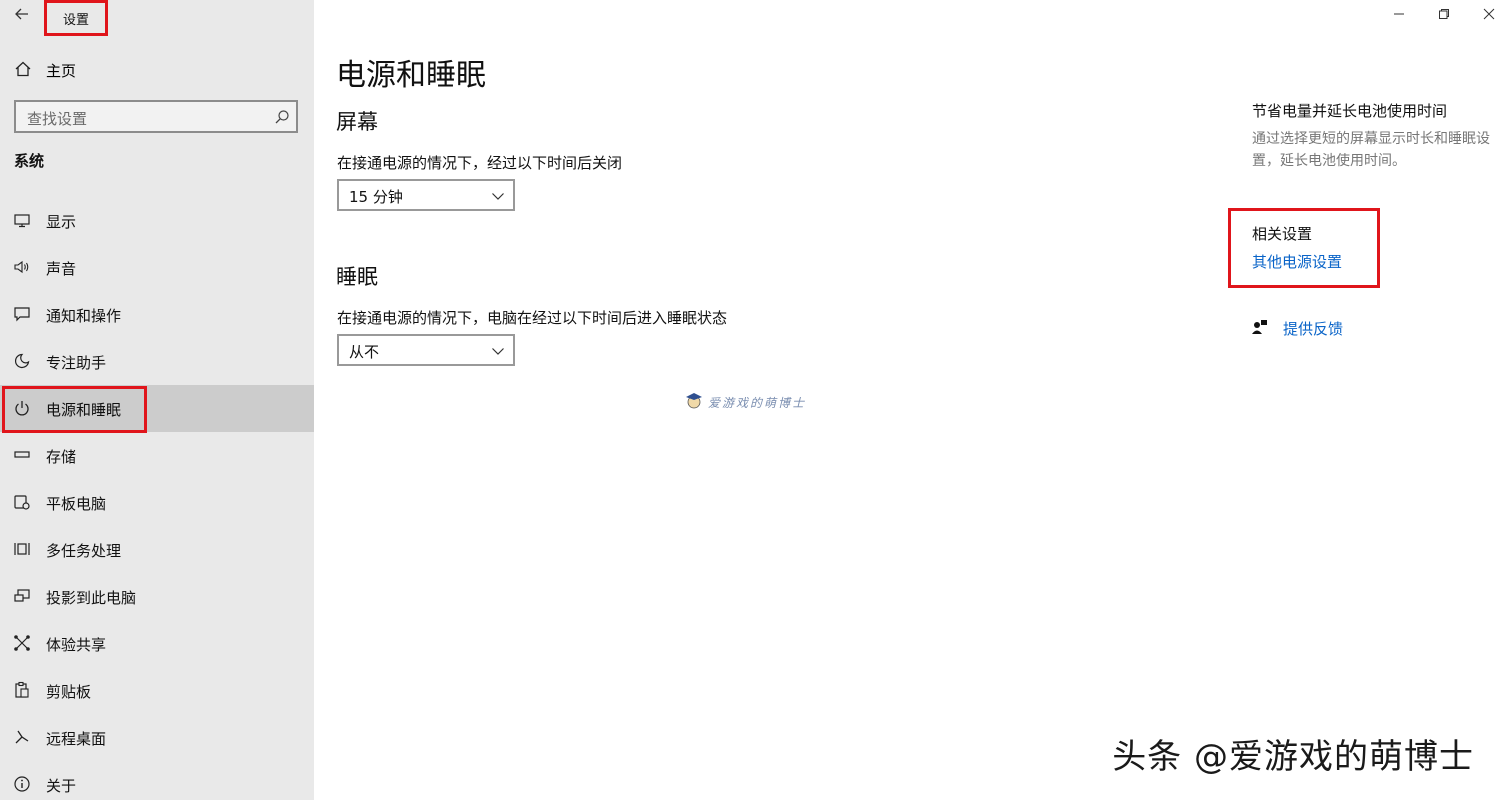  Describe the element at coordinates (157, 455) in the screenshot. I see `sidebar-item-storage: 存储` at that location.